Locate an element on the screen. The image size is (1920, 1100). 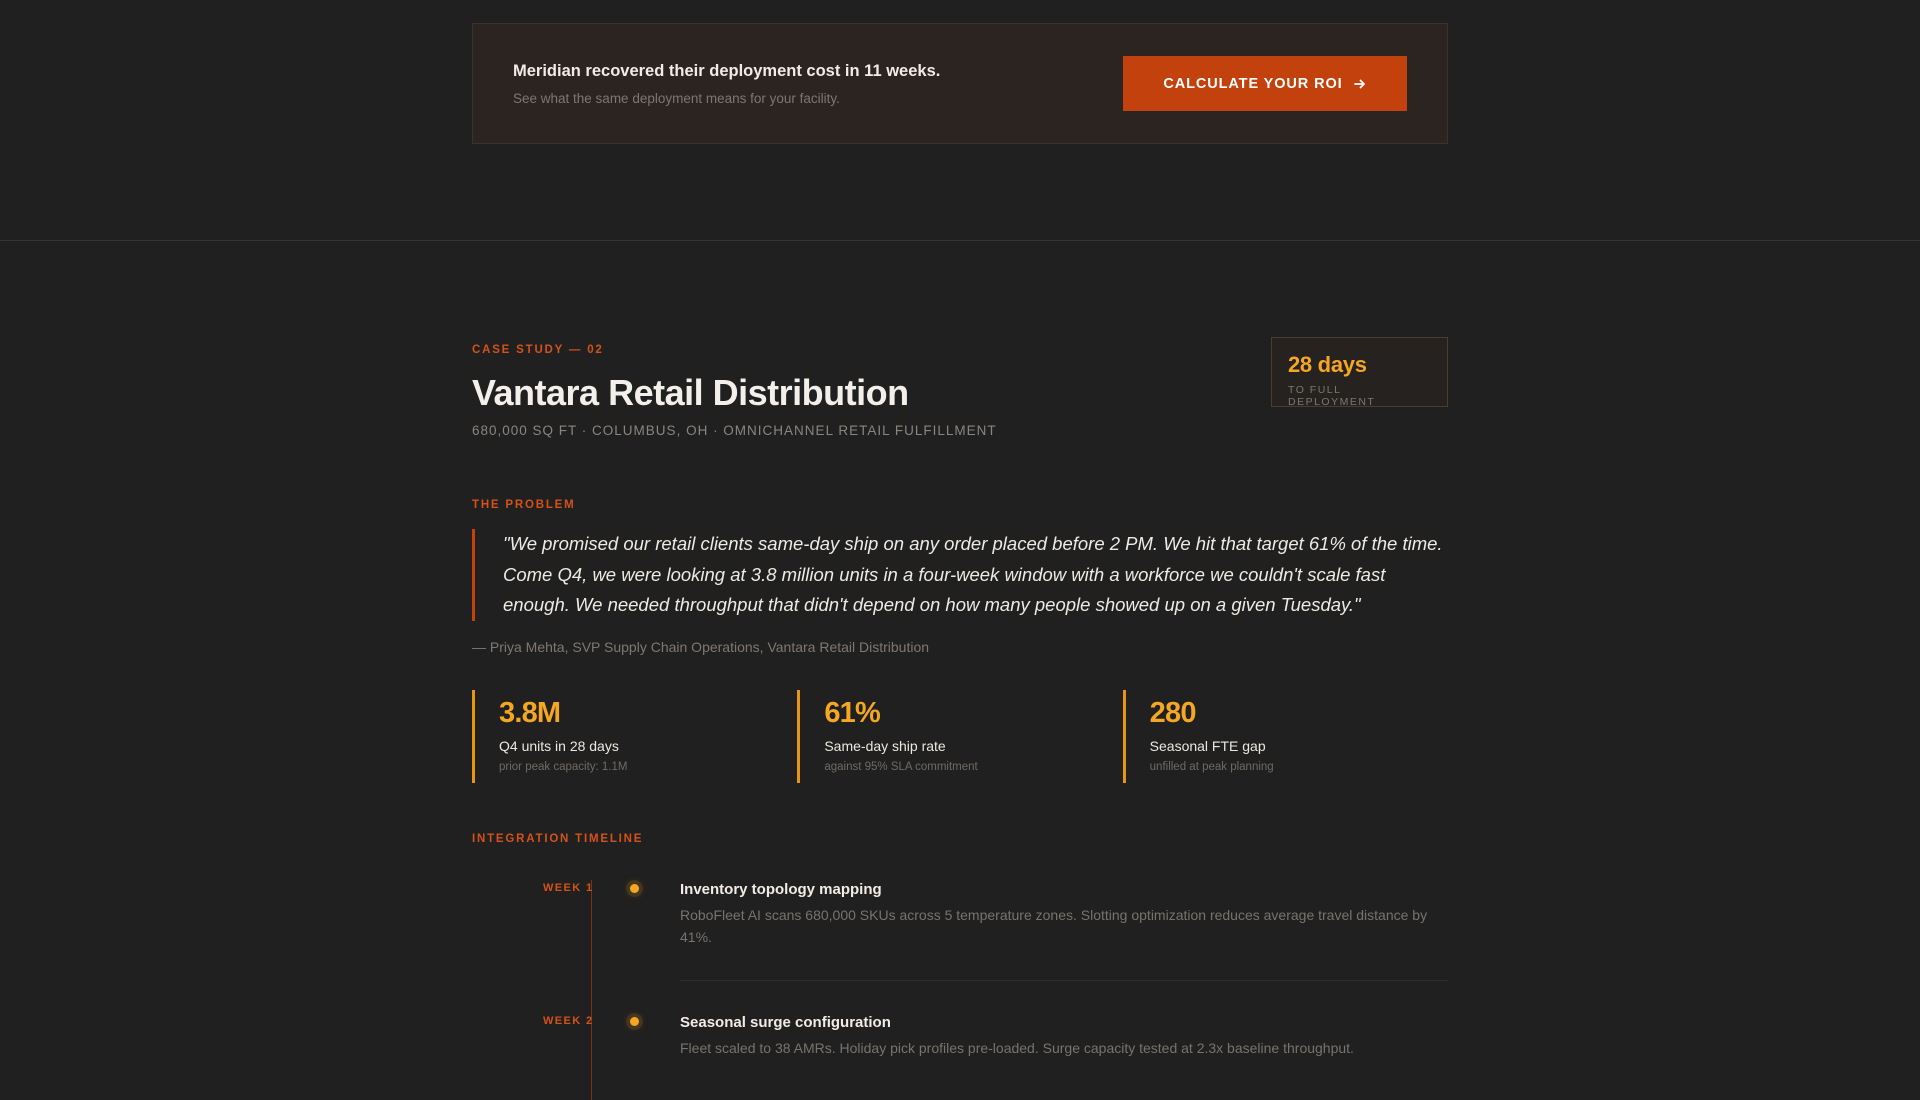
case-study-eyebrow: CASE STUDY — 02 is located at coordinates (538, 350).